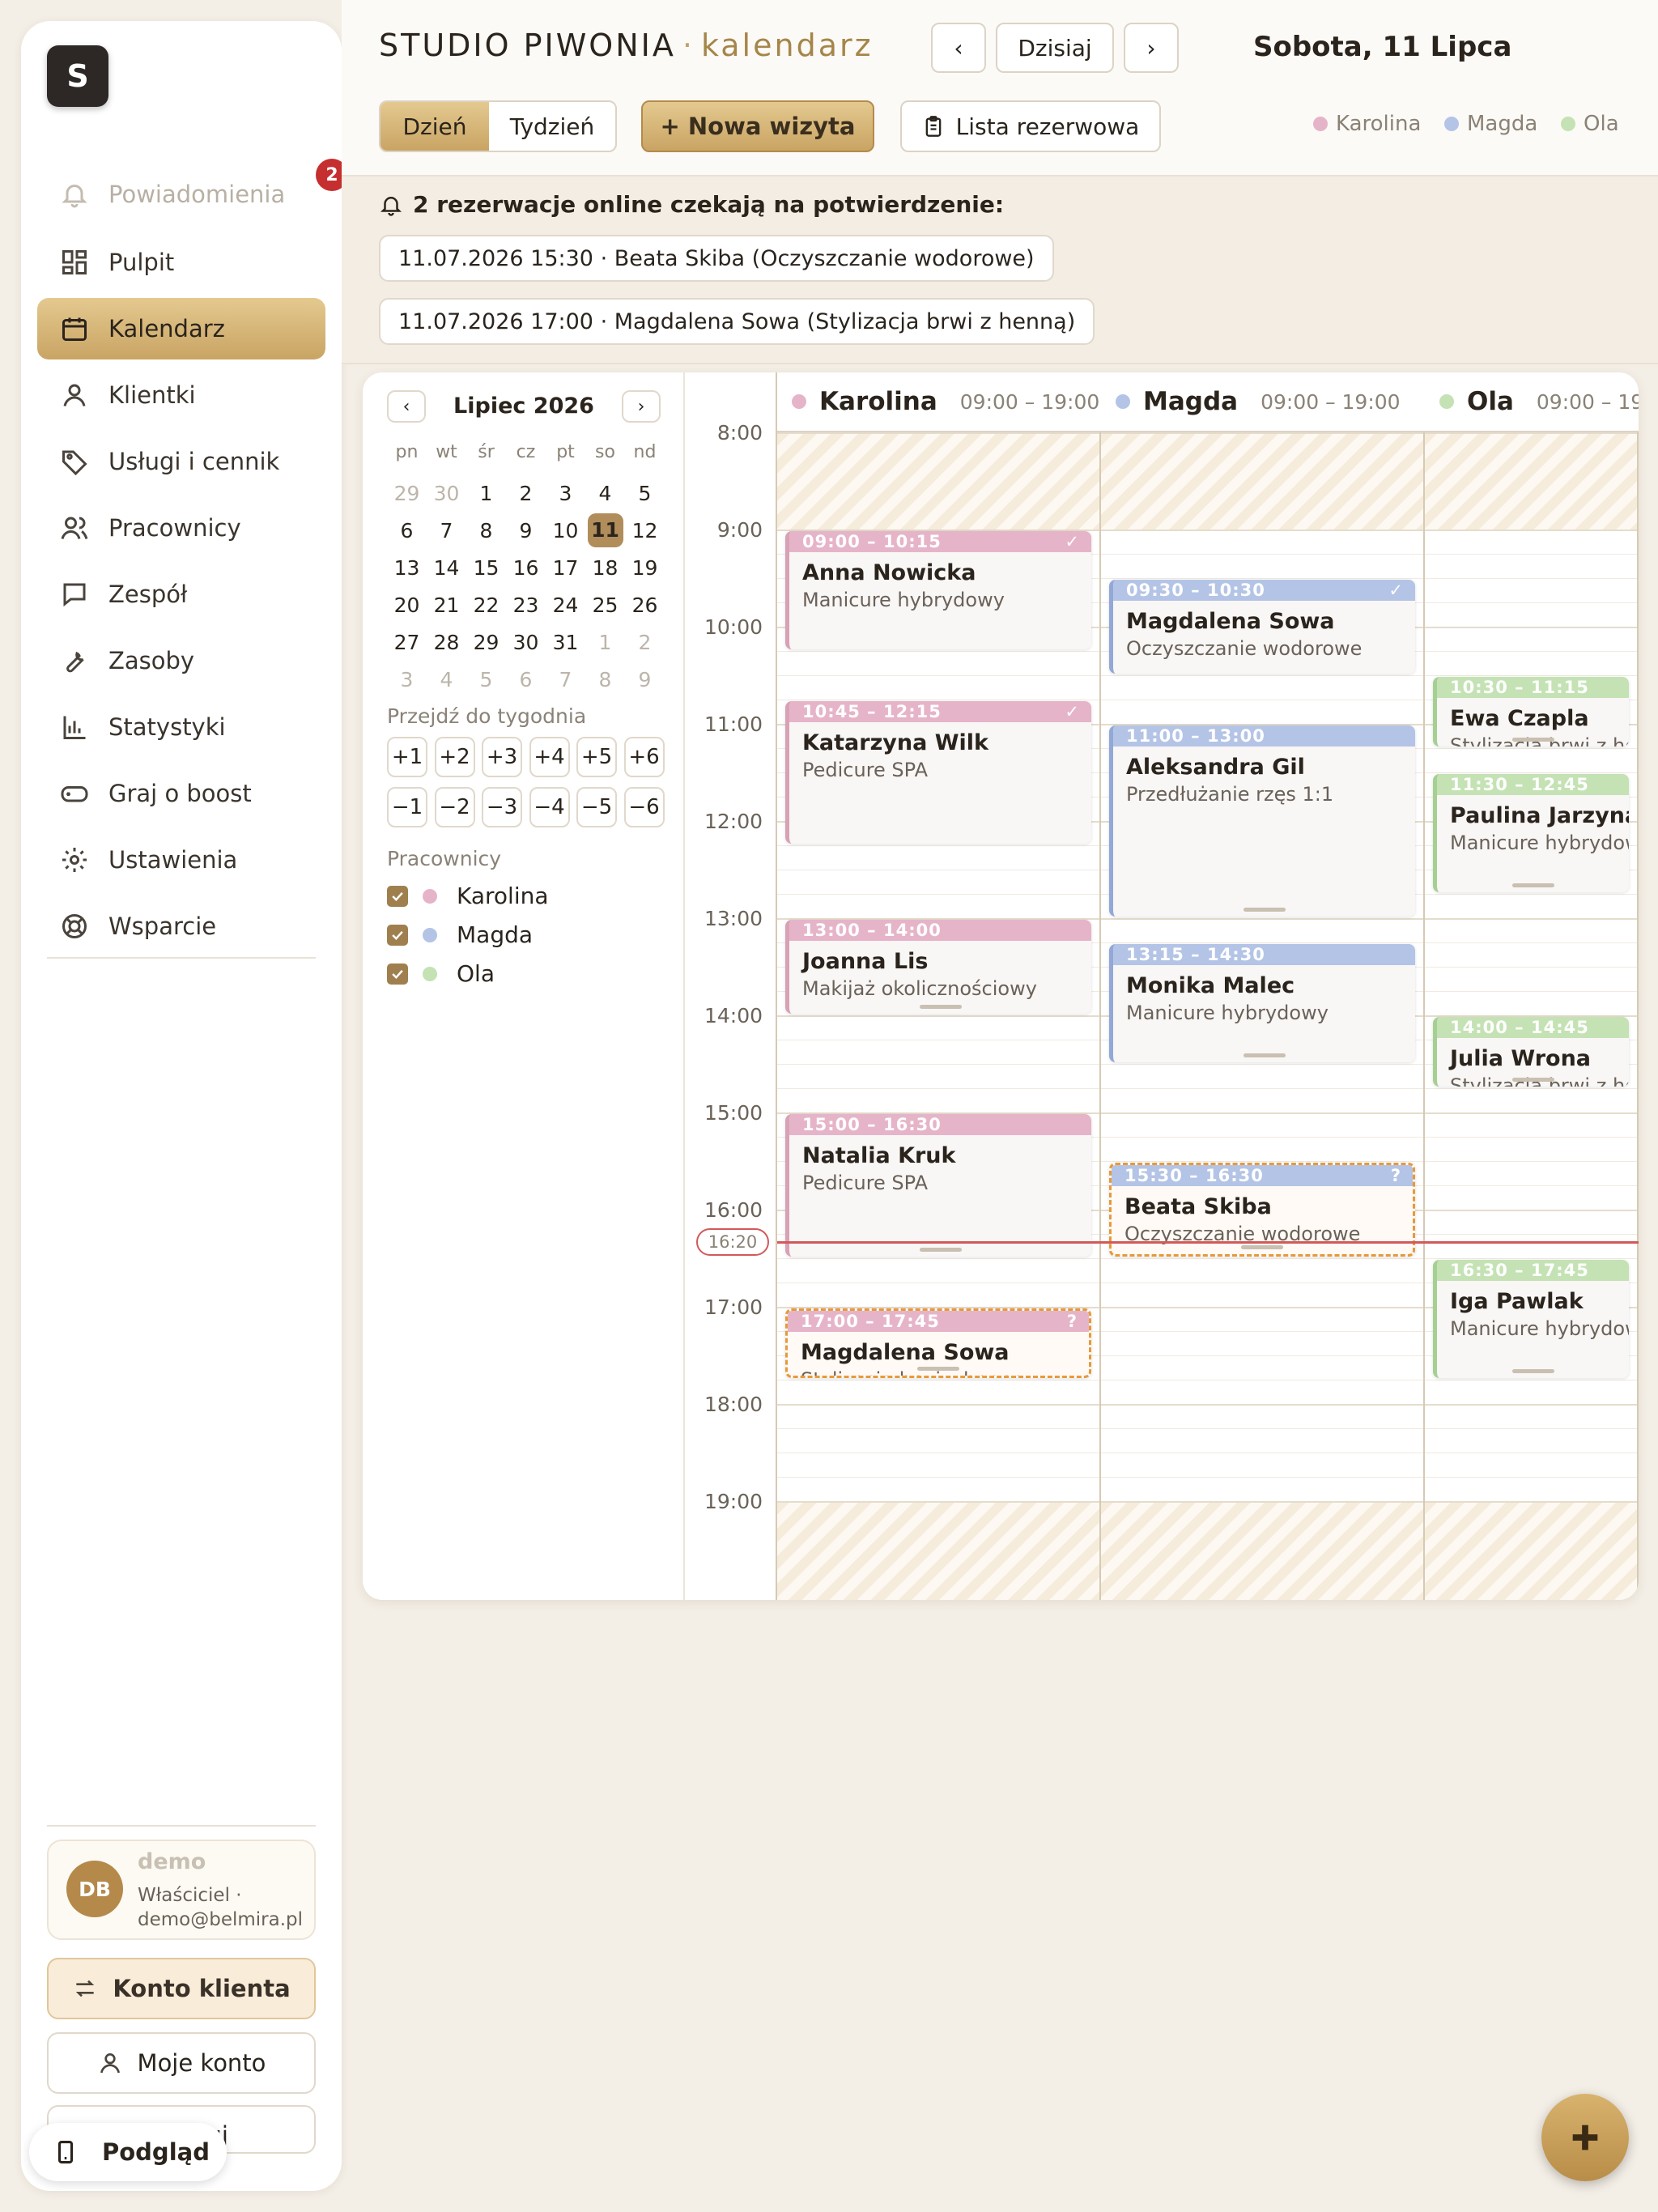  I want to click on waitlist-button: Lista rezerwowa, so click(1030, 126).